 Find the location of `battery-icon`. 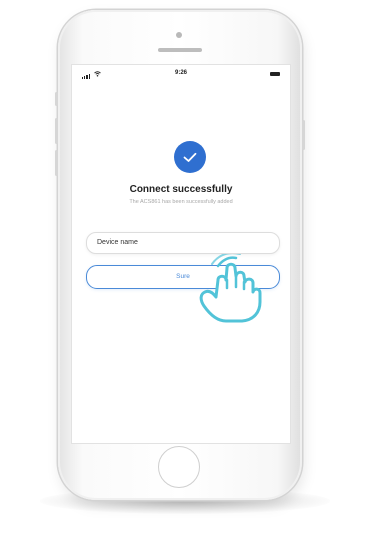

battery-icon is located at coordinates (275, 74).